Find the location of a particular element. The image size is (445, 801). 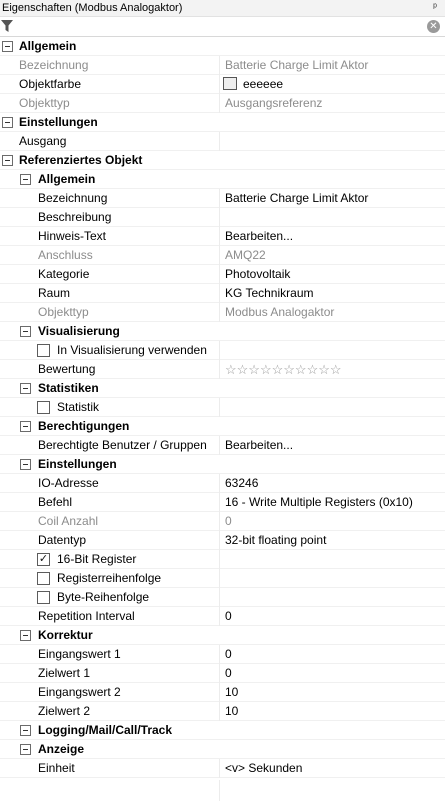

property-value: Photovoltaik is located at coordinates (332, 274).